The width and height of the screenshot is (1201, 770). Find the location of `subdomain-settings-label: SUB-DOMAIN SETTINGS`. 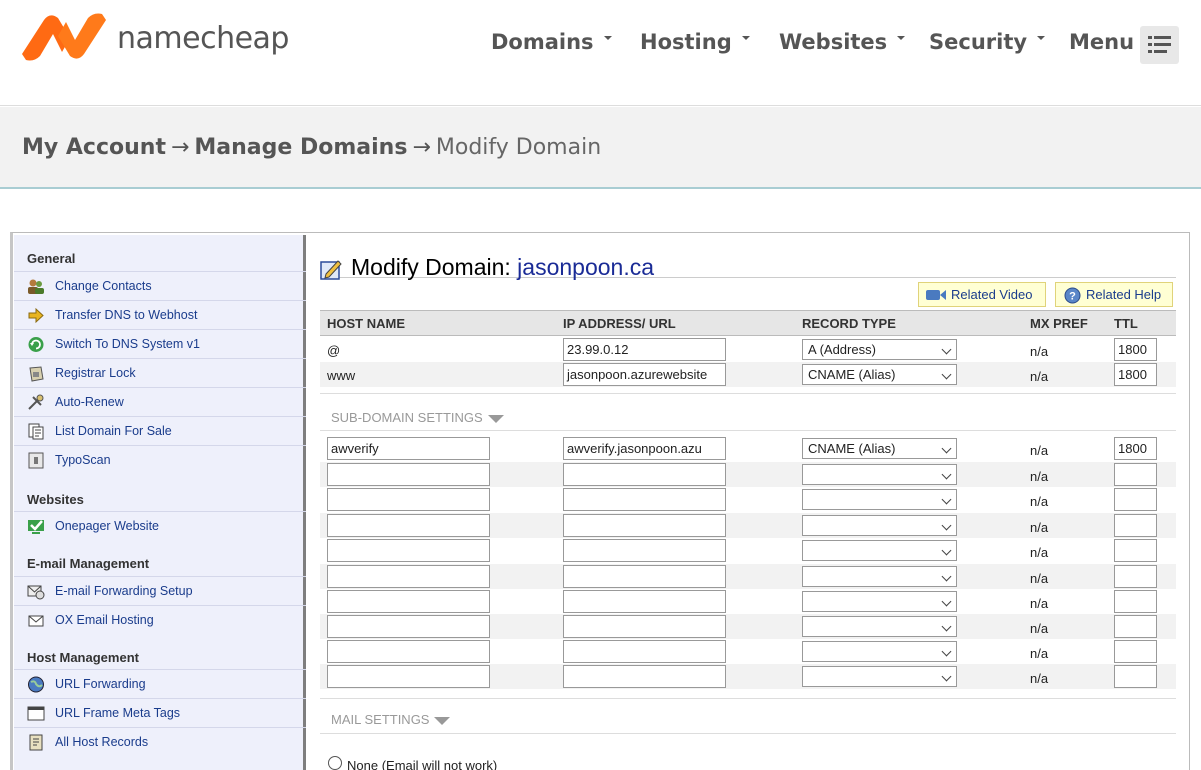

subdomain-settings-label: SUB-DOMAIN SETTINGS is located at coordinates (407, 417).